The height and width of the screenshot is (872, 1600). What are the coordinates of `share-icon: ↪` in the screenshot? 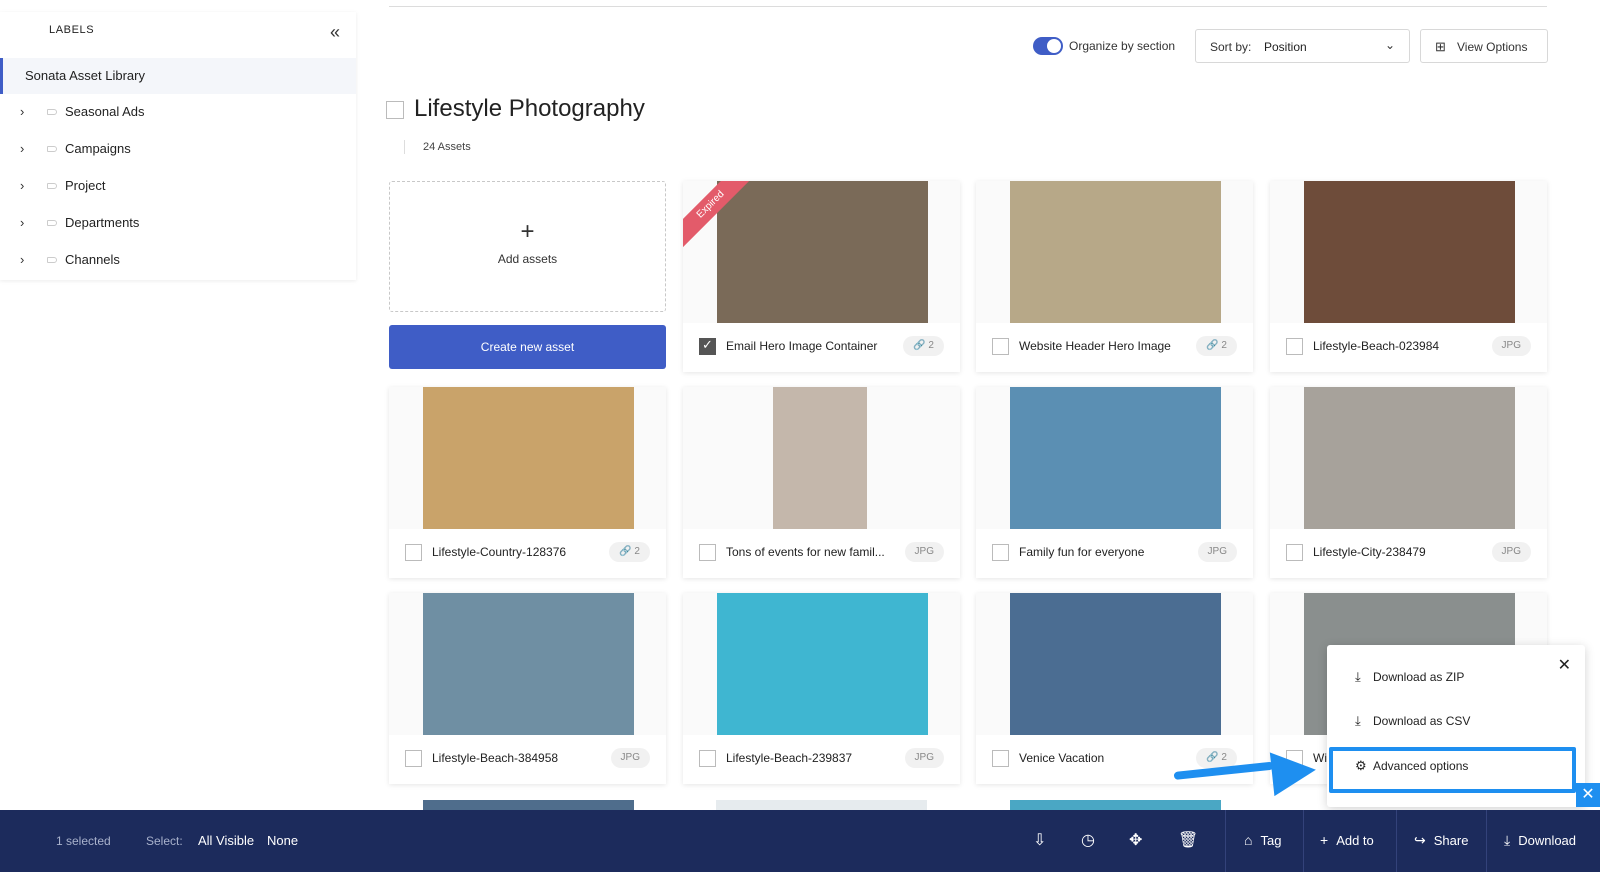 It's located at (1420, 840).